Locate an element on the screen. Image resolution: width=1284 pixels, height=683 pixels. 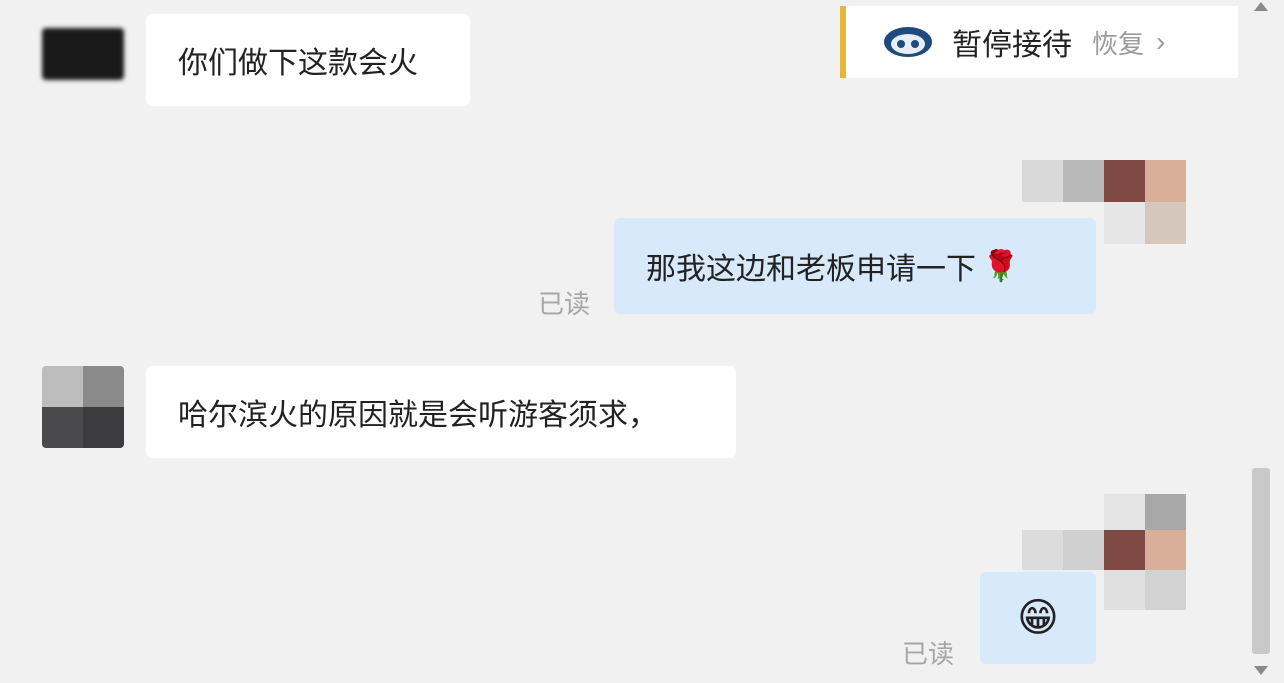
outgoing-message: 那我这边和老板申请一下 🌹 is located at coordinates (855, 266).